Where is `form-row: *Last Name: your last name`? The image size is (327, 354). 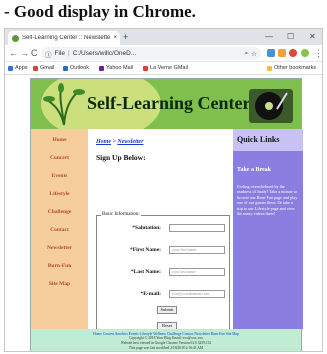
form-row: *Last Name: your last name is located at coordinates (163, 273).